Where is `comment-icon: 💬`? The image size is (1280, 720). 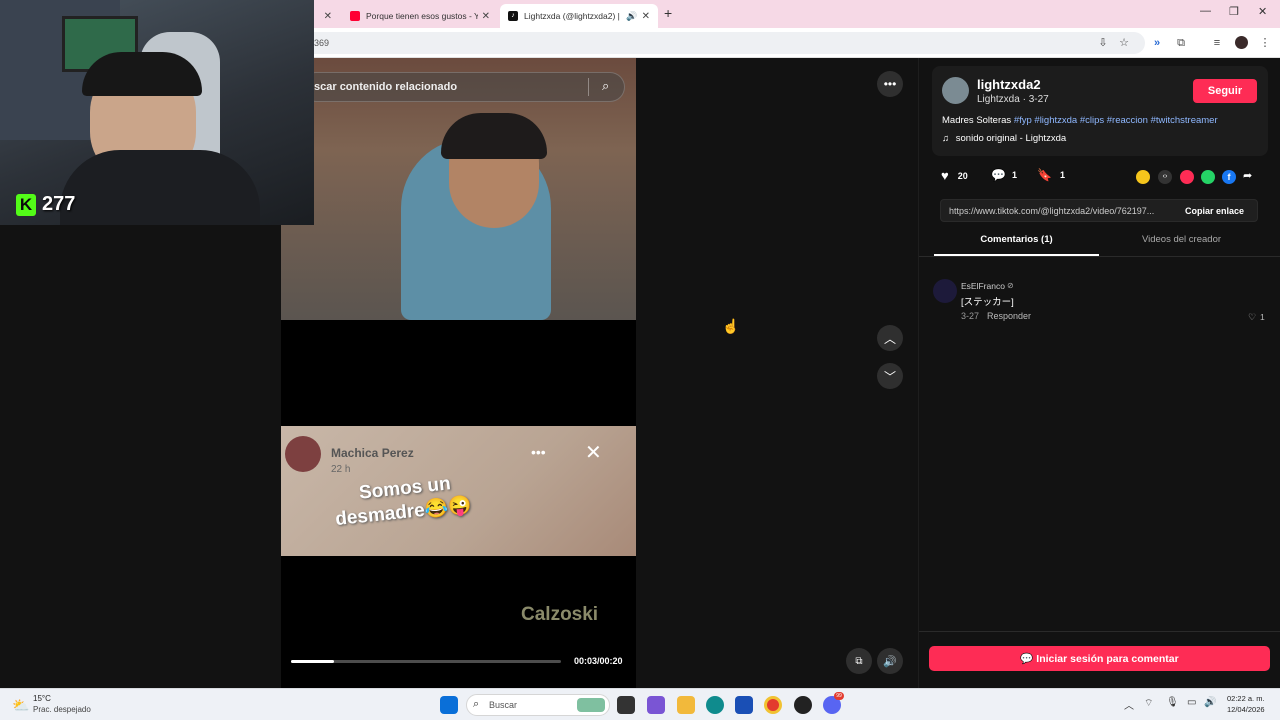
comment-icon: 💬 is located at coordinates (998, 175).